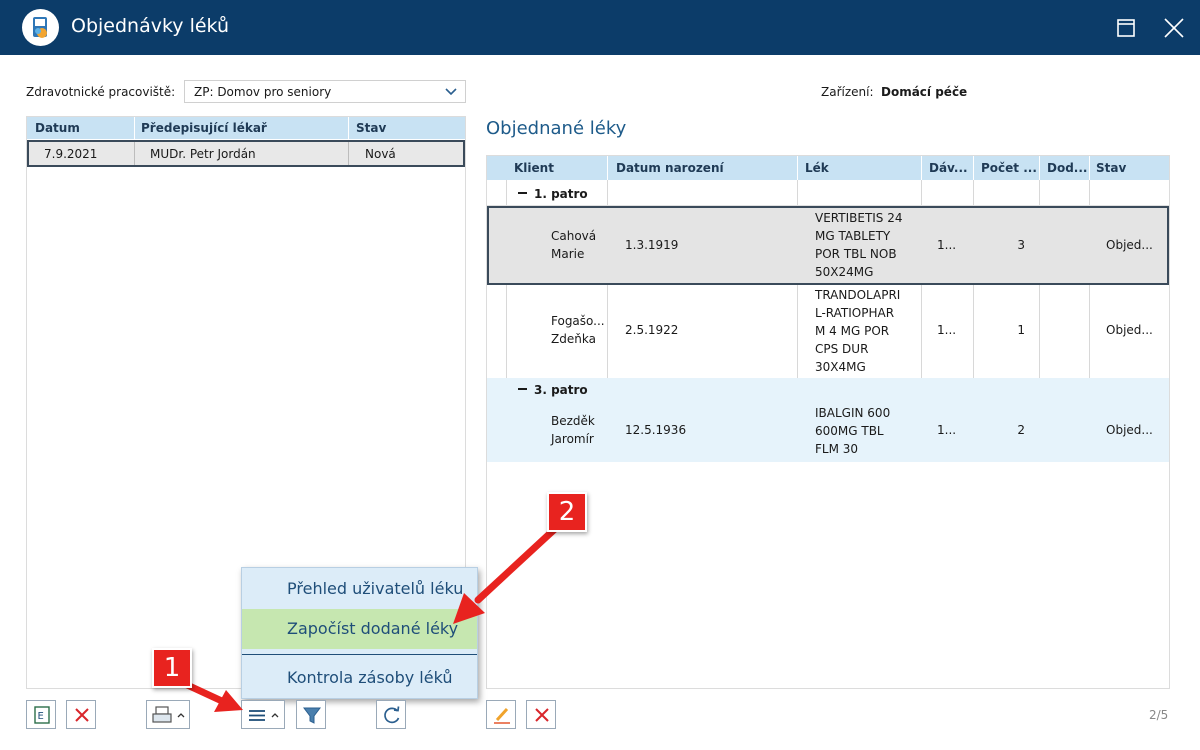  Describe the element at coordinates (172, 668) in the screenshot. I see `callout-badge: 1` at that location.